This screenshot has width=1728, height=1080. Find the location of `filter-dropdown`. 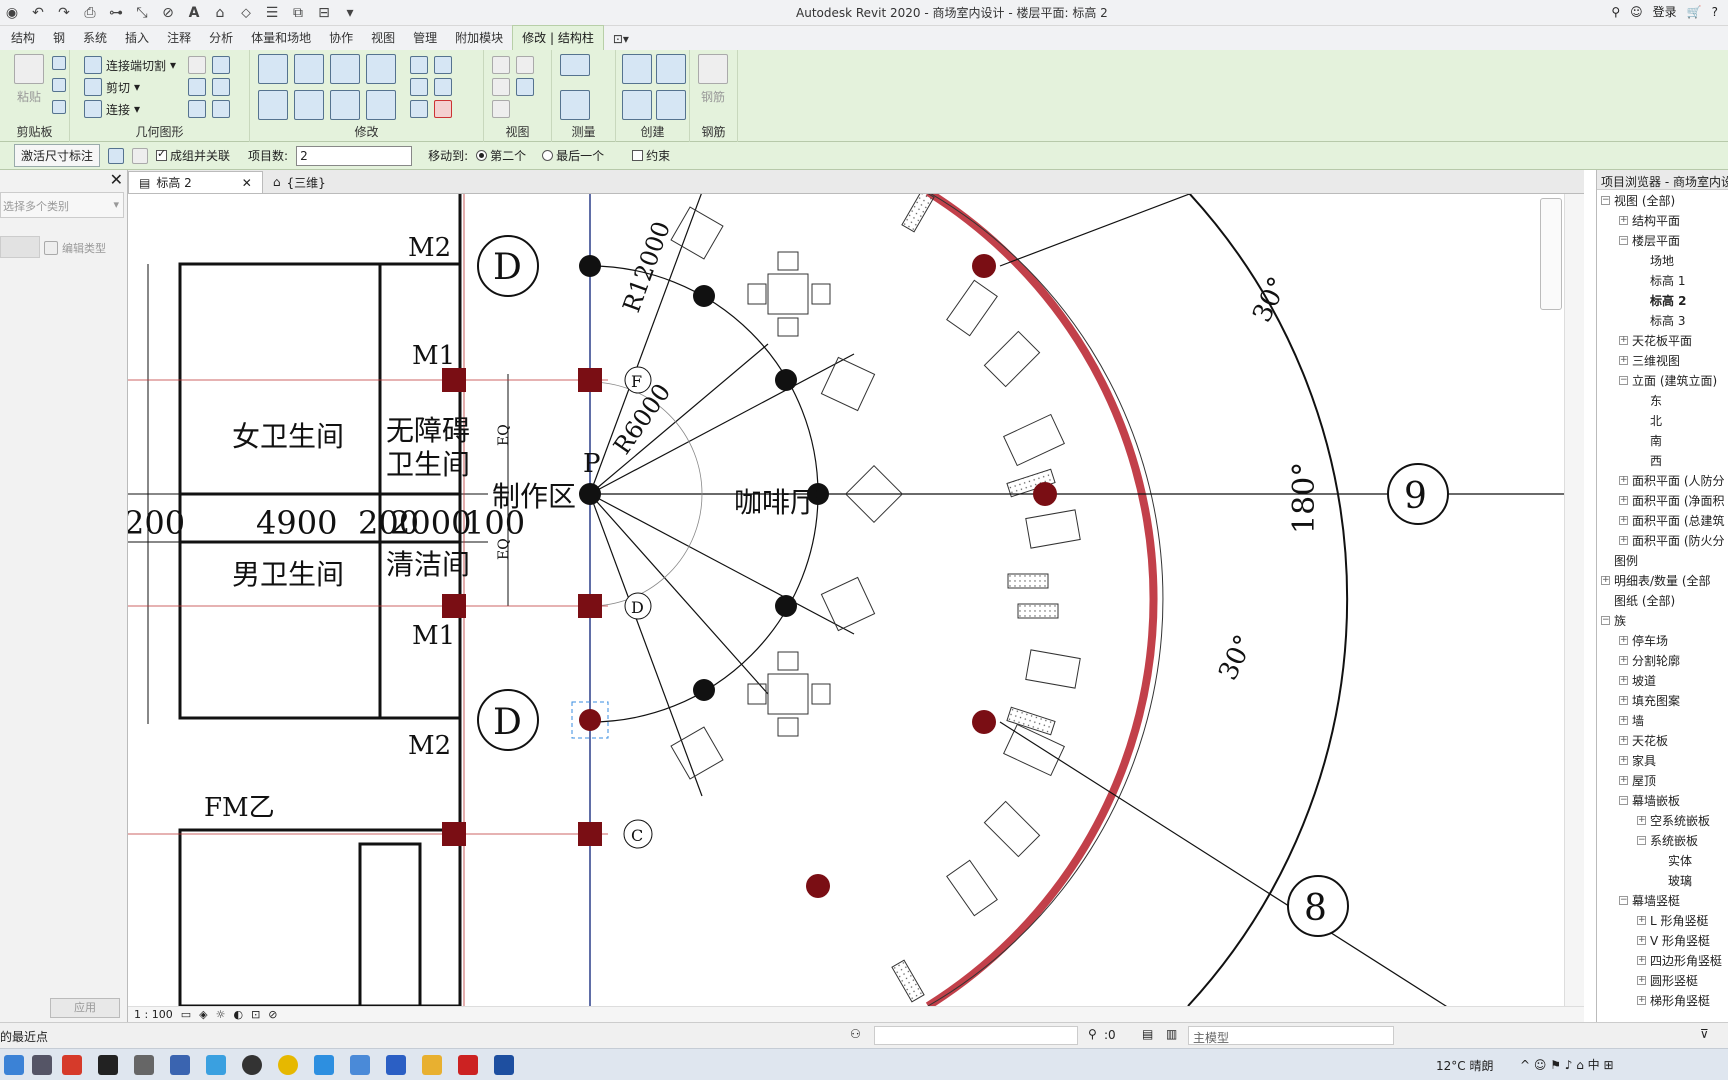

filter-dropdown is located at coordinates (20, 247).